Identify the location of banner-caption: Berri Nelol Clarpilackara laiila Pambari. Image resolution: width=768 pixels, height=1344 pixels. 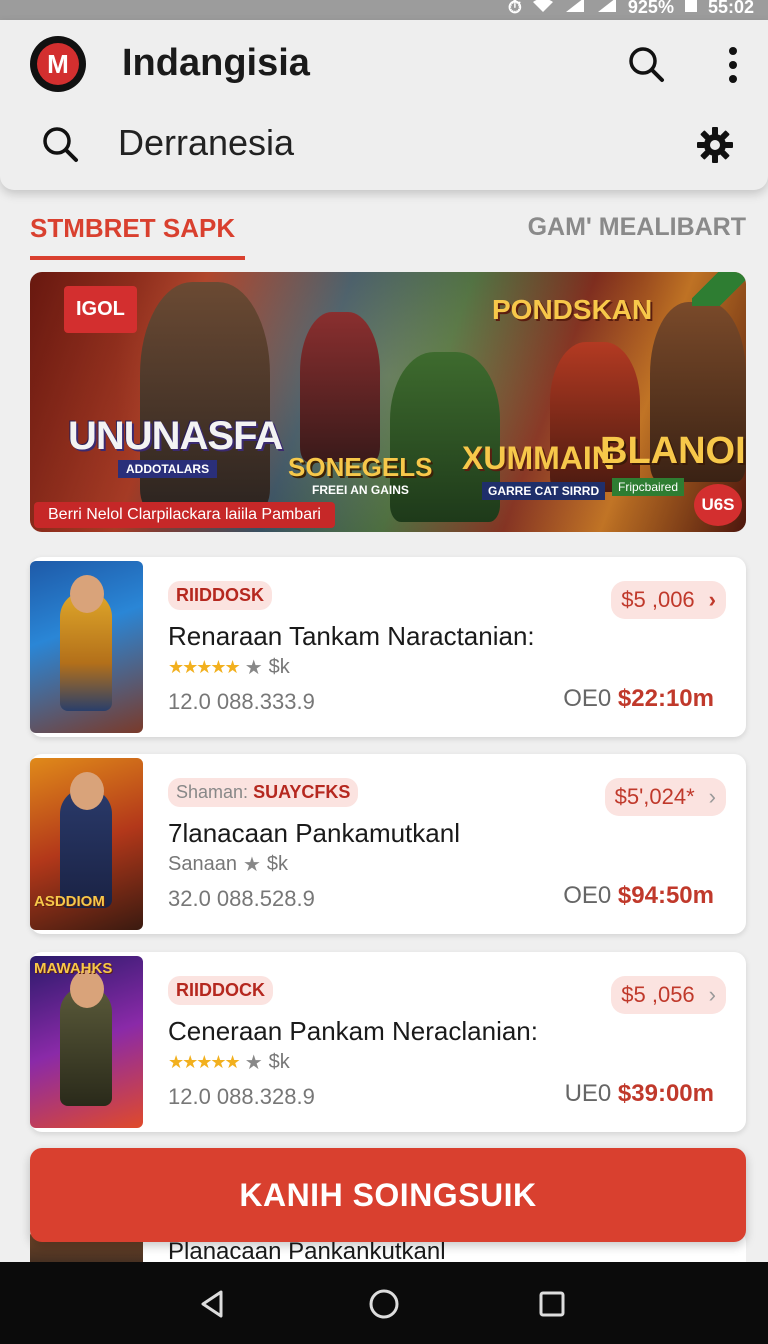
(184, 515).